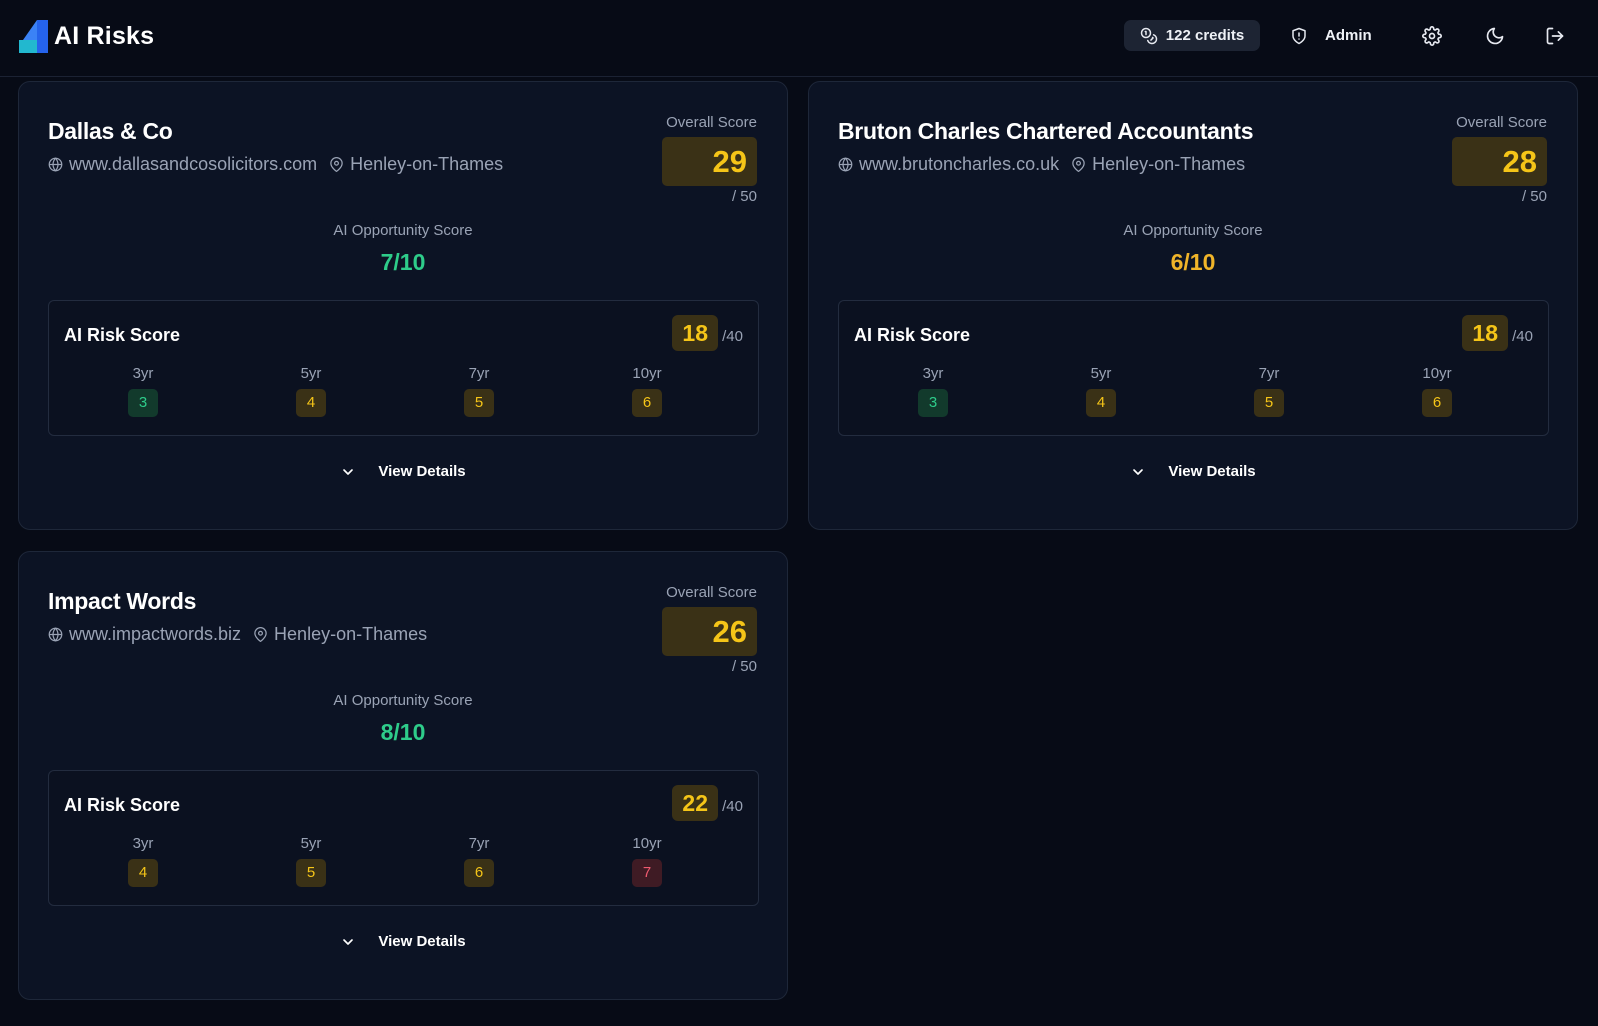  Describe the element at coordinates (695, 803) in the screenshot. I see `risk-score-value: 22` at that location.